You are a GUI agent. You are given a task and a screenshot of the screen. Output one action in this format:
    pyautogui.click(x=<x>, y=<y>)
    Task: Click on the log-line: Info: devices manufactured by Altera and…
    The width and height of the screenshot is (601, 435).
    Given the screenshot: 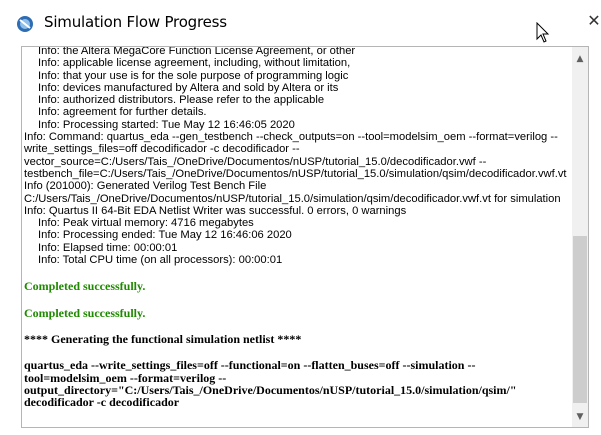 What is the action you would take?
    pyautogui.click(x=188, y=87)
    